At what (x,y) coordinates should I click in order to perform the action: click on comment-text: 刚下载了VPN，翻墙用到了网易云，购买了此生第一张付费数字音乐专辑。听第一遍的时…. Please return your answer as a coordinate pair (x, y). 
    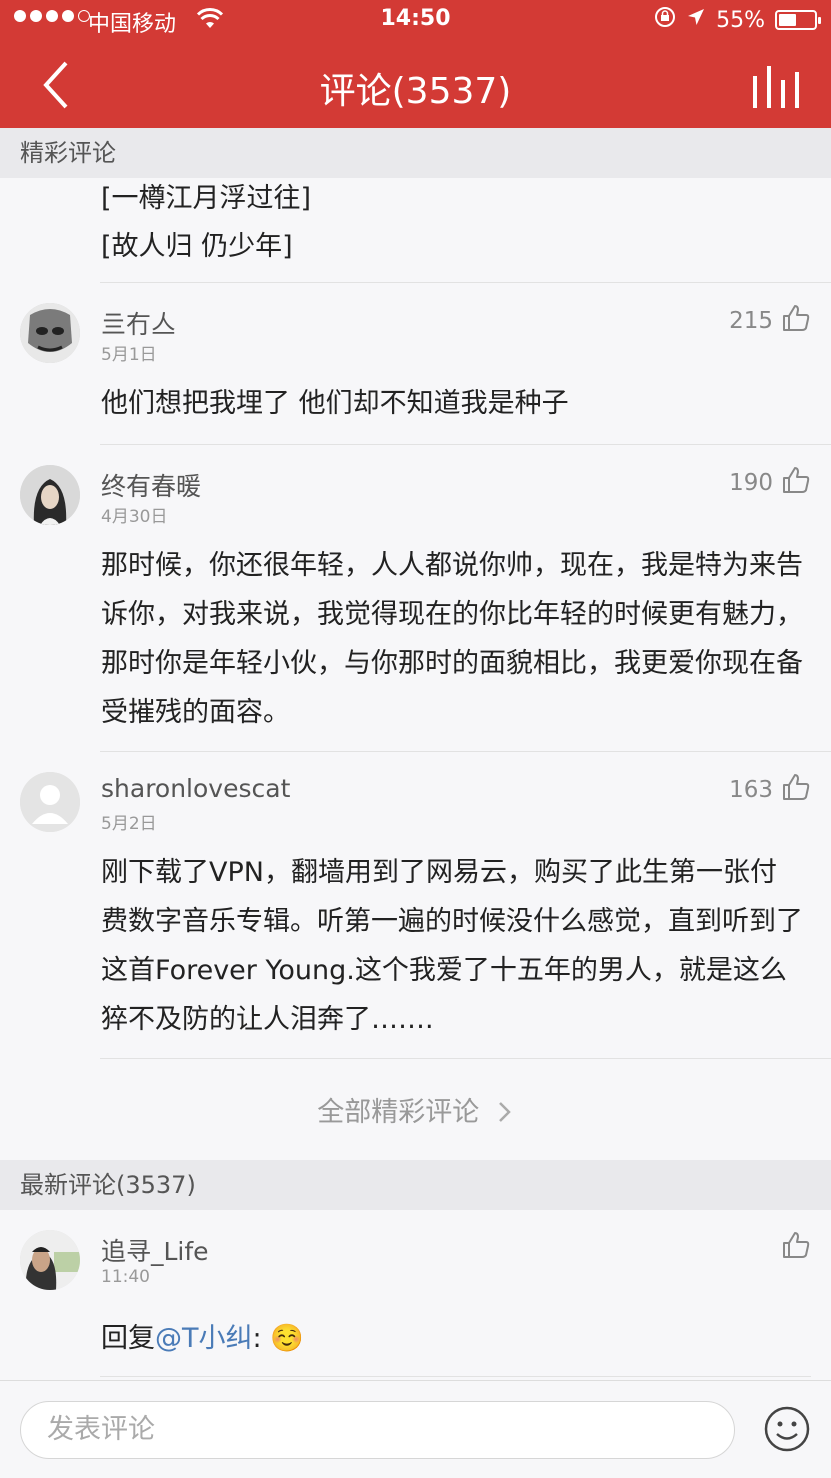
    Looking at the image, I should click on (452, 946).